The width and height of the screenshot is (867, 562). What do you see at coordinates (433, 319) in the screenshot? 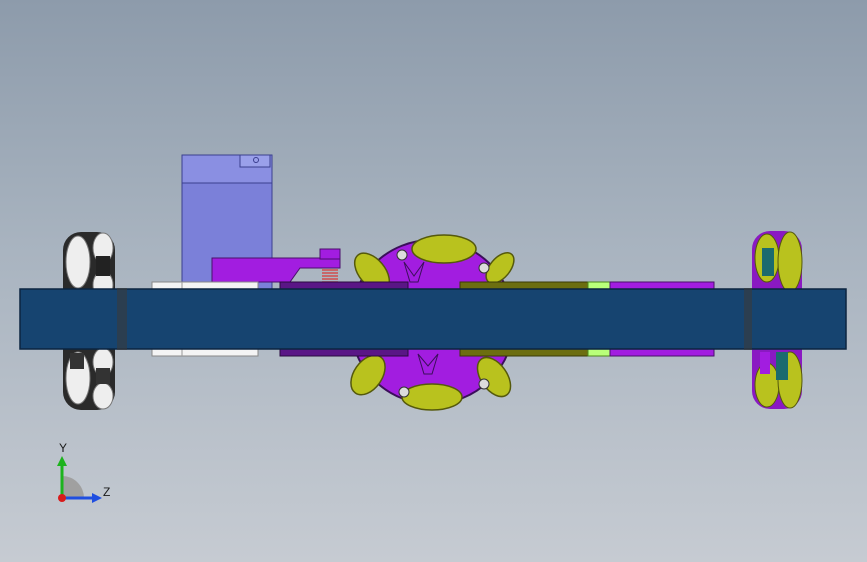
I see `main-frame-beam` at bounding box center [433, 319].